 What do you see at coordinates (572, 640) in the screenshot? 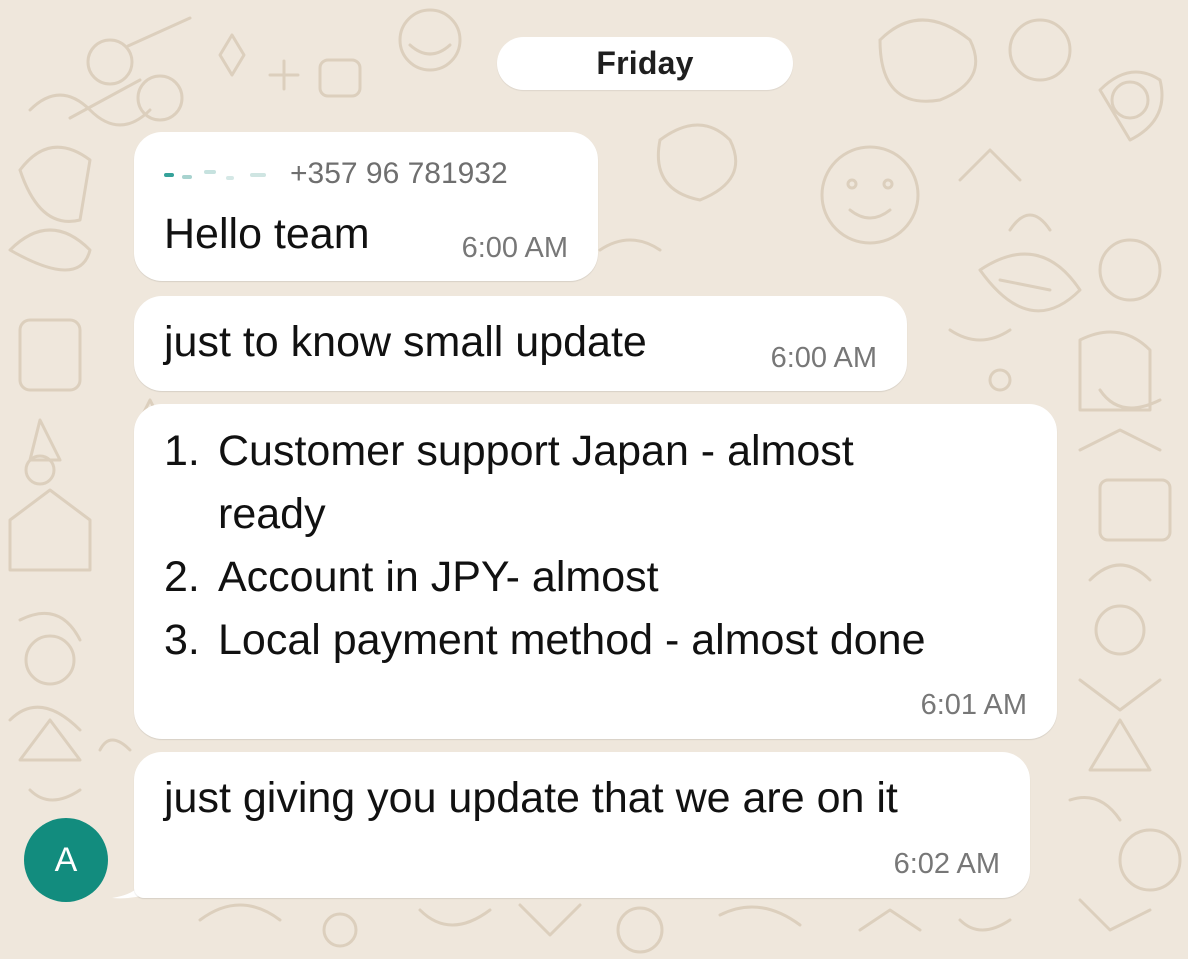
I see `list-item-text: Local payment method - almost done` at bounding box center [572, 640].